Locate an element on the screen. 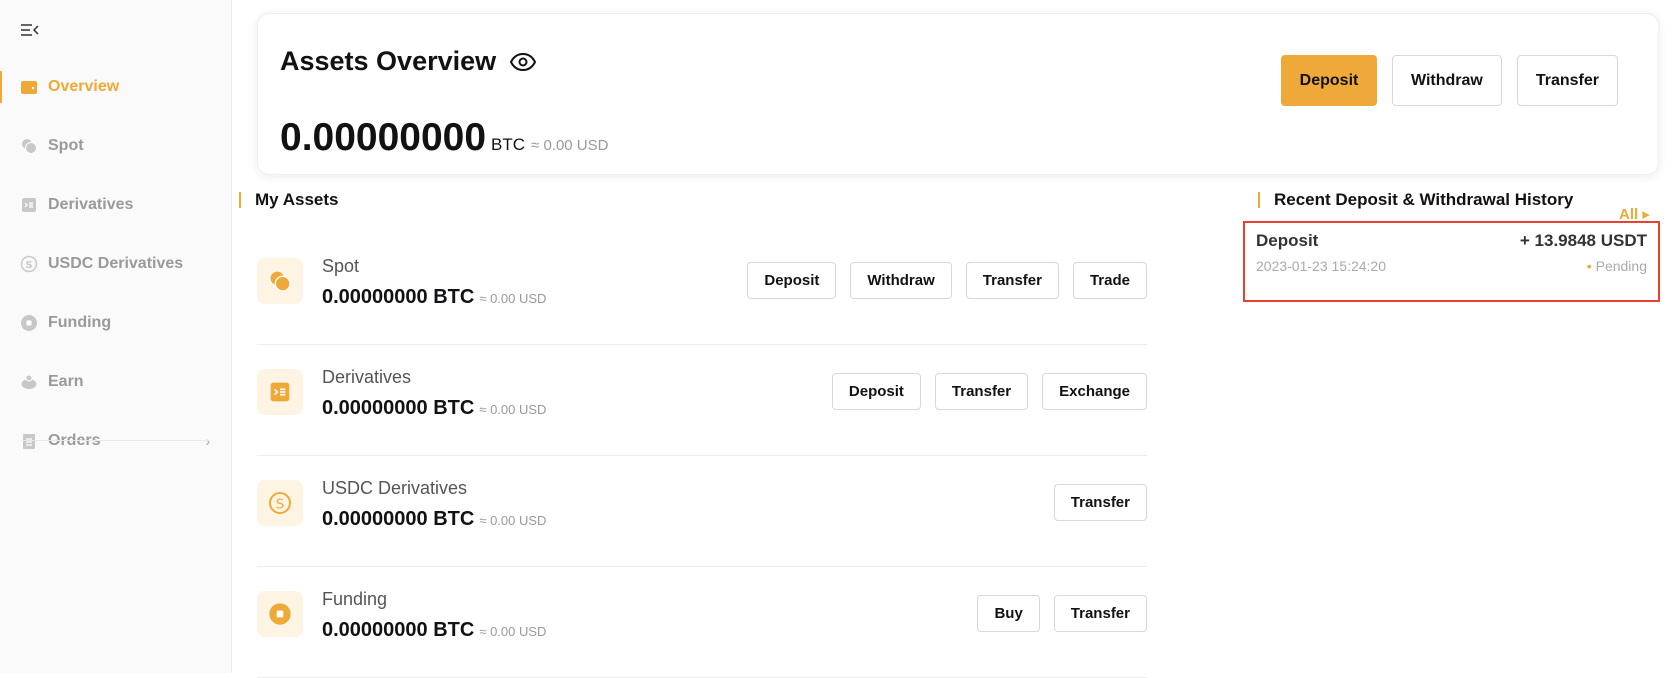  clipboard-icon is located at coordinates (29, 441).